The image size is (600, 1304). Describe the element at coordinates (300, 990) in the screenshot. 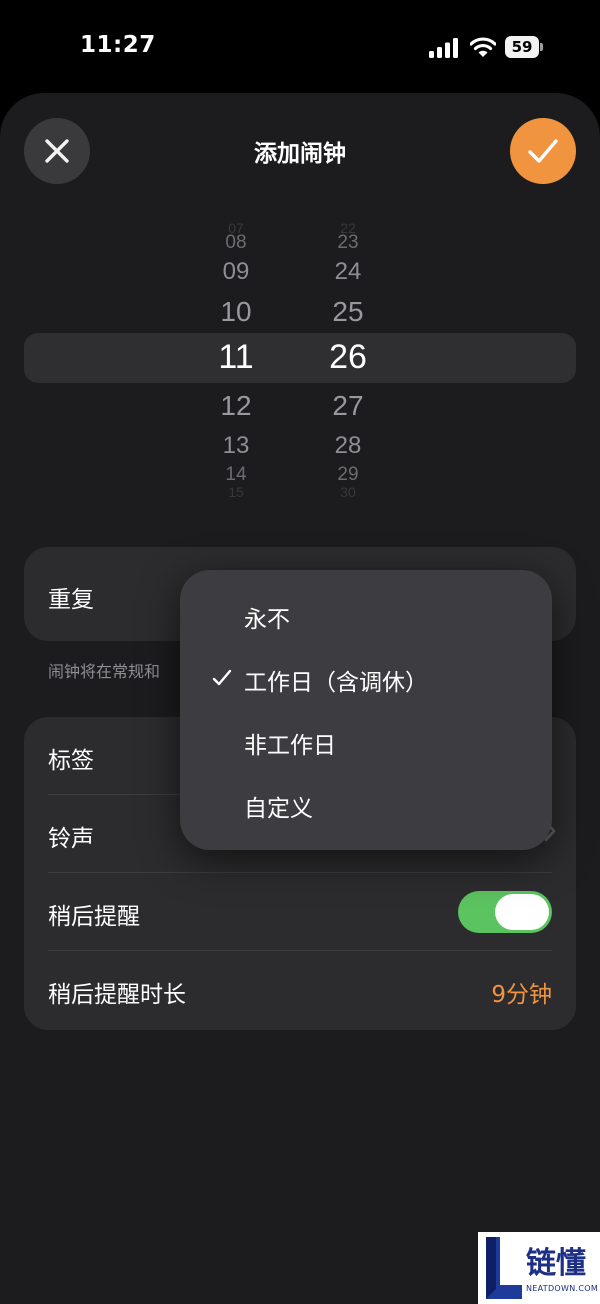

I see `snooze-duration-row: 稍后提醒时长 9分钟` at that location.